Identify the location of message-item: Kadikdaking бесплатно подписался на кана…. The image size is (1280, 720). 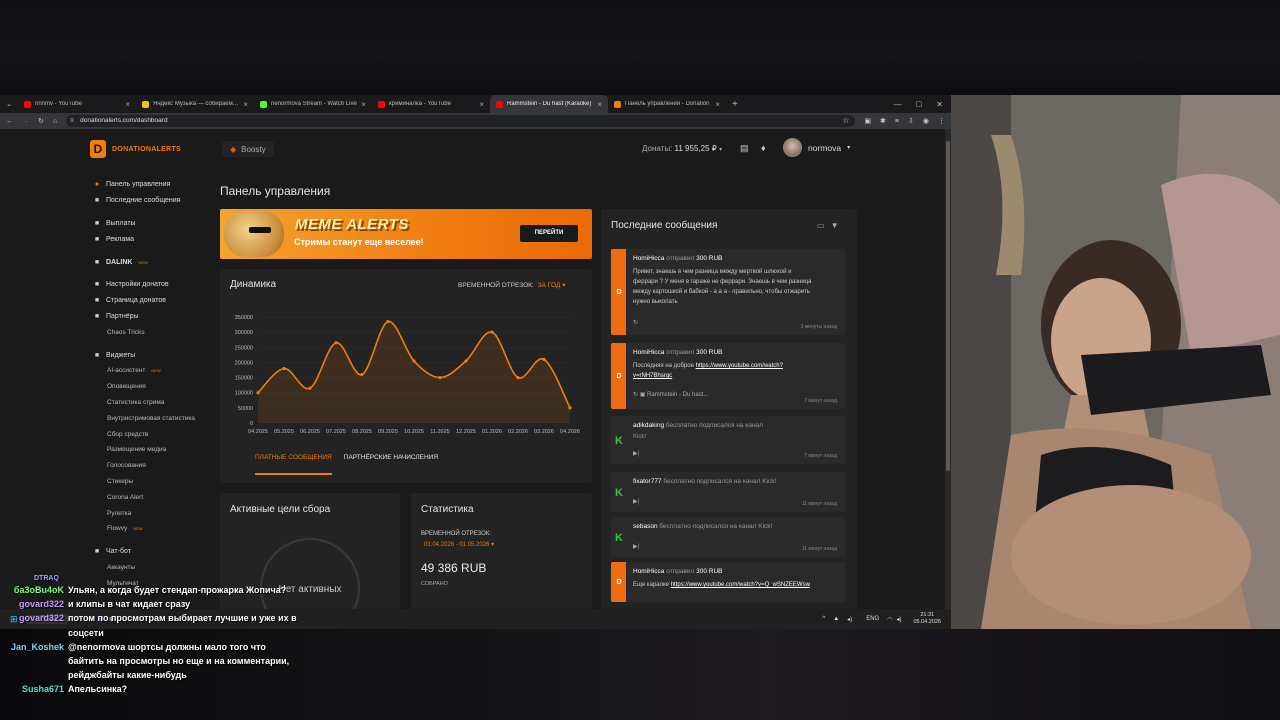
(728, 440).